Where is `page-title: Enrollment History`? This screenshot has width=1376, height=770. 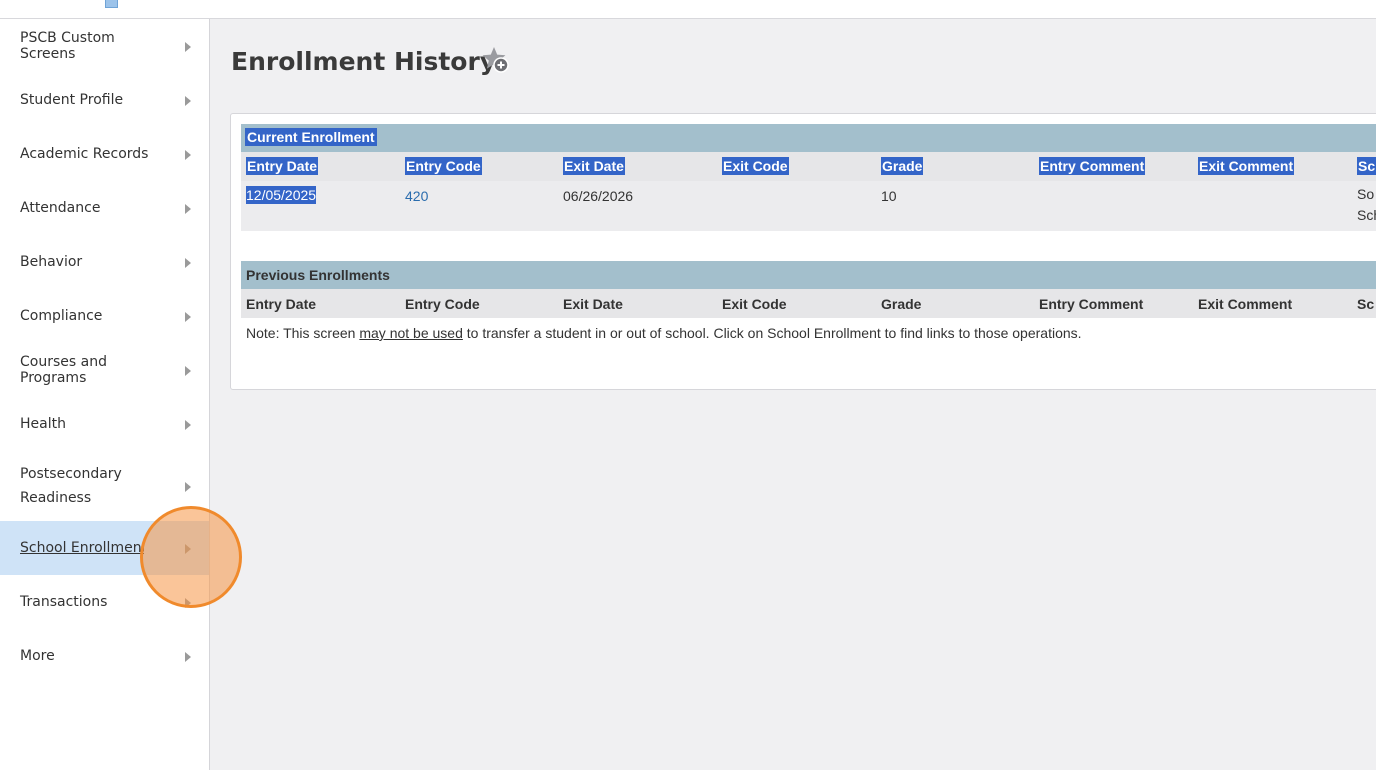
page-title: Enrollment History is located at coordinates (364, 61).